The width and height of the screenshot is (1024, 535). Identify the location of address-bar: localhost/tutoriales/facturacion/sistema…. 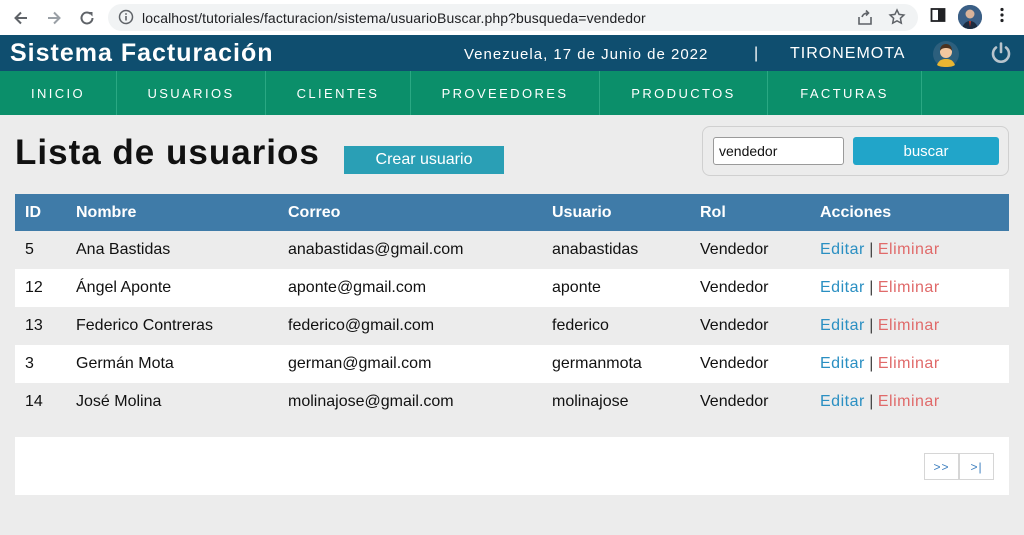
(513, 17).